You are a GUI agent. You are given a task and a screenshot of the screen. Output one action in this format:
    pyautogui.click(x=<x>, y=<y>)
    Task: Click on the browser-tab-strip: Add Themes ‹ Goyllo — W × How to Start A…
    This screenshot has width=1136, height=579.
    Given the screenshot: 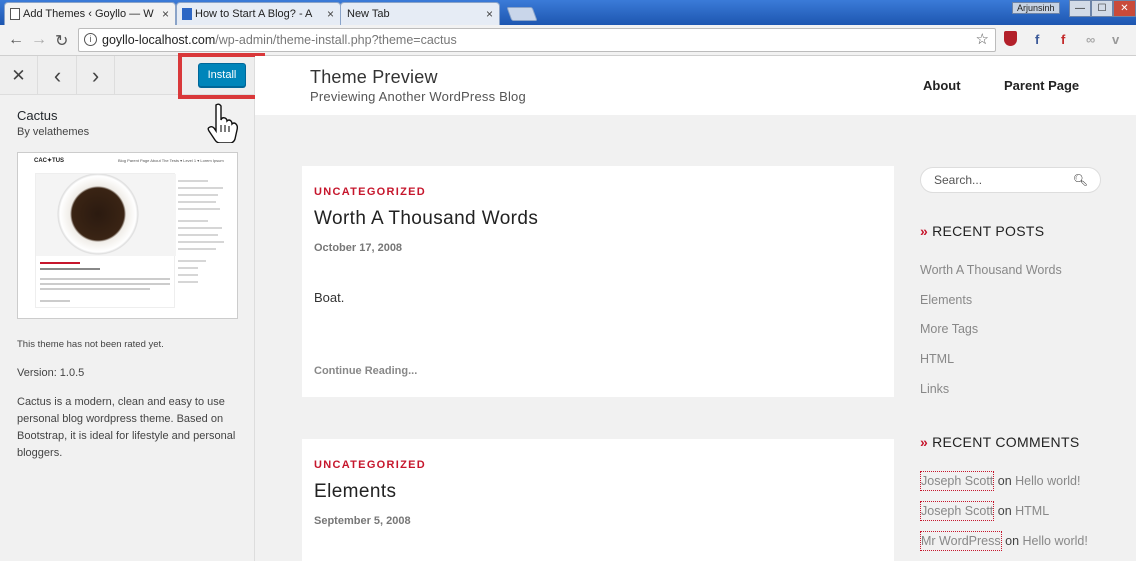 What is the action you would take?
    pyautogui.click(x=568, y=12)
    